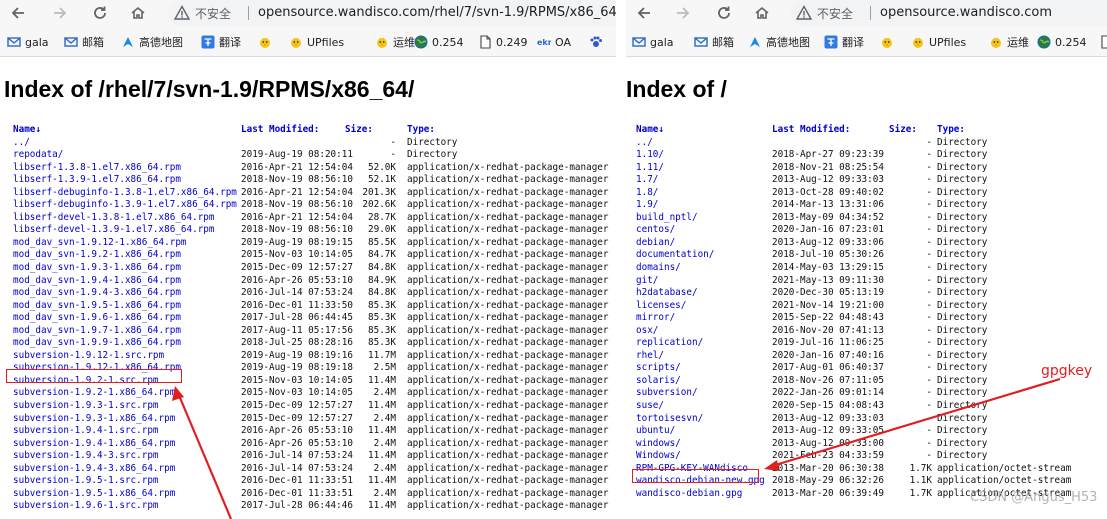 The height and width of the screenshot is (519, 1107). I want to click on file-link: mod_dav_svn-1.9.2-1.x86_64.rpm, so click(97, 255).